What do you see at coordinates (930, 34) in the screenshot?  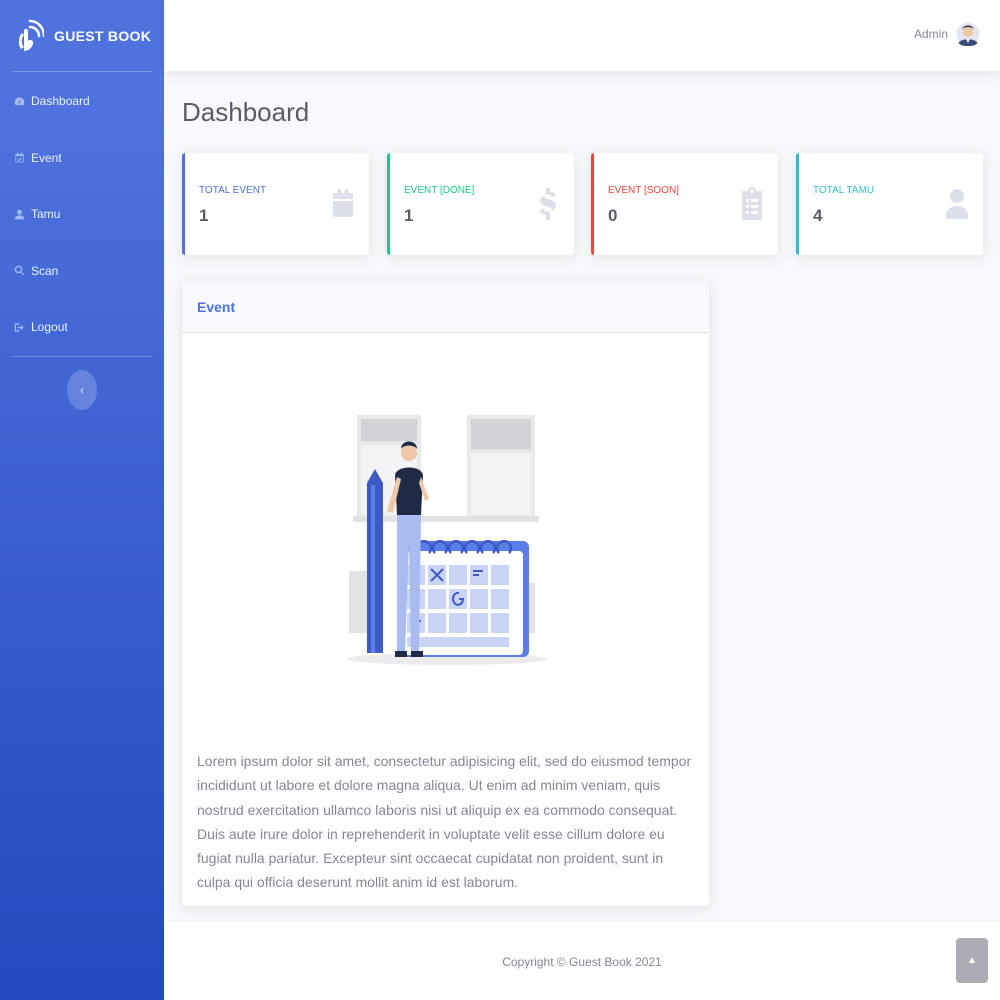 I see `user-name: Admin` at bounding box center [930, 34].